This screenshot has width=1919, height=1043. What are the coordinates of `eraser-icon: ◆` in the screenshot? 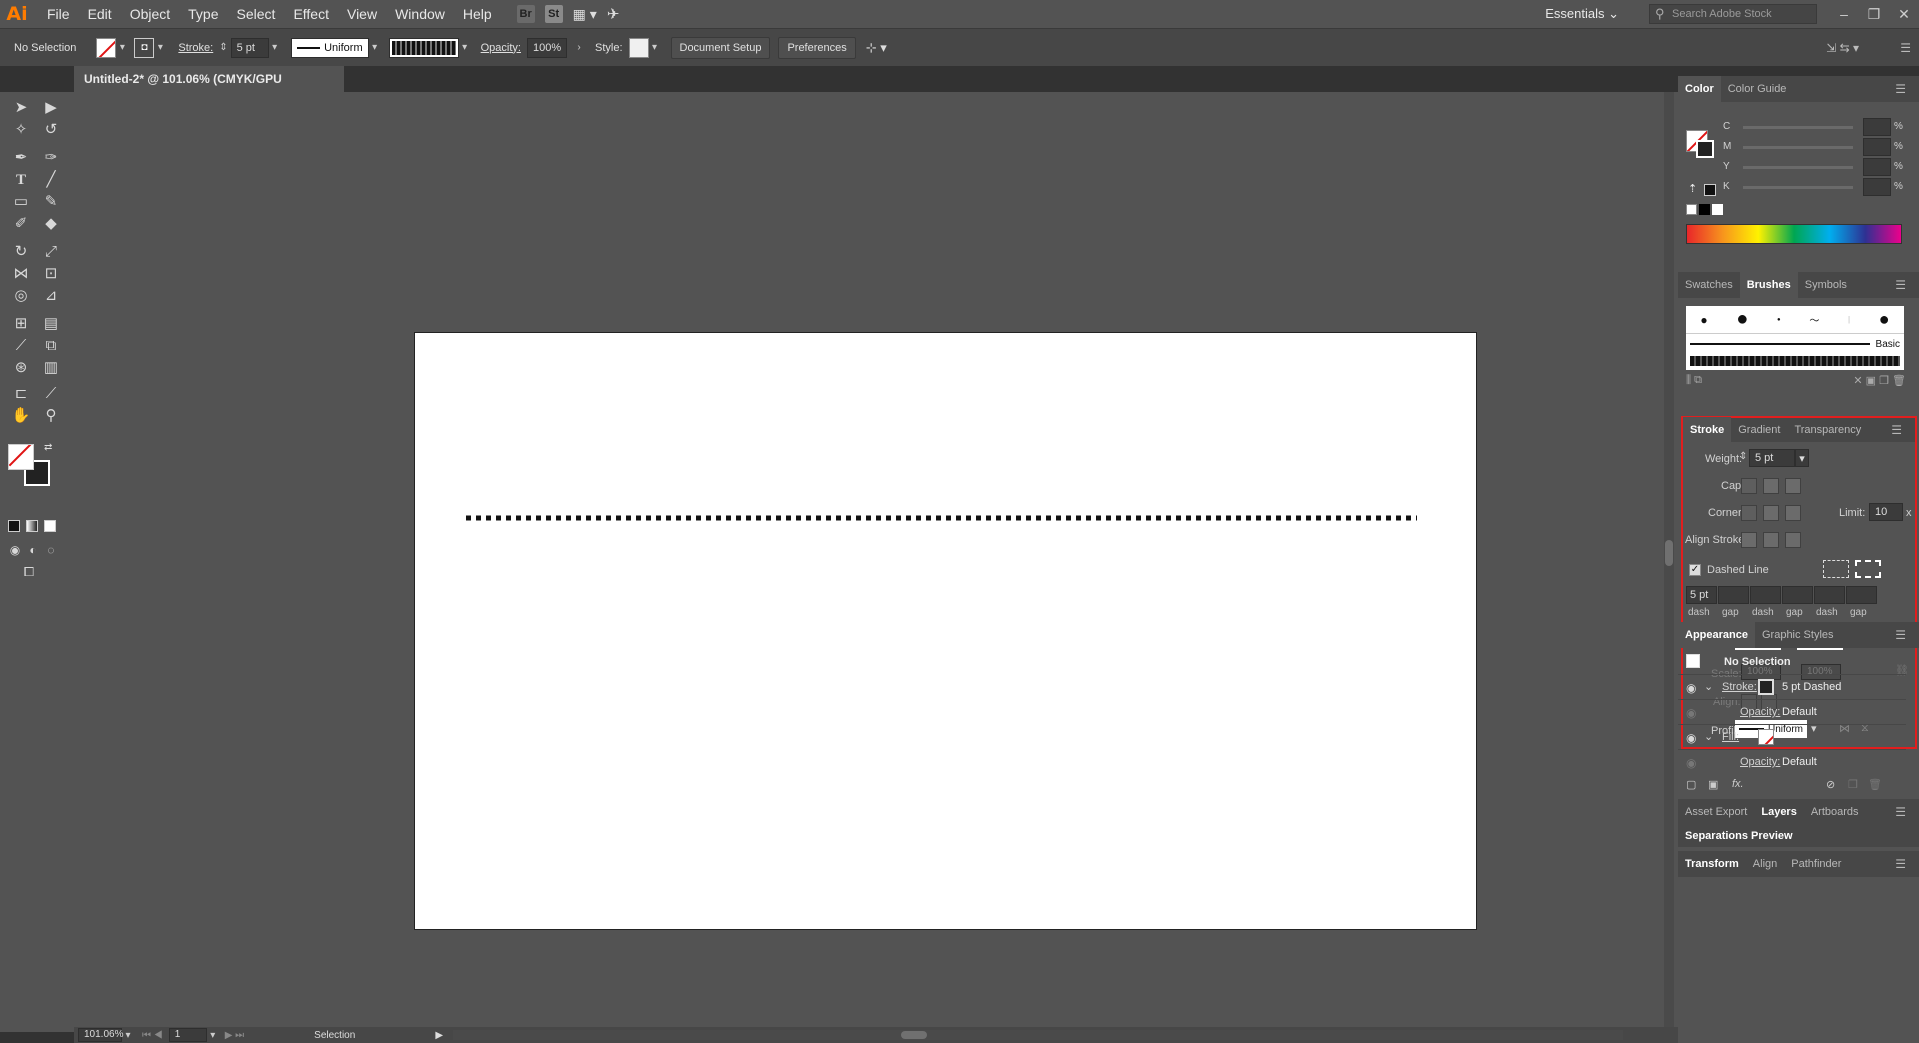 It's located at (51, 224).